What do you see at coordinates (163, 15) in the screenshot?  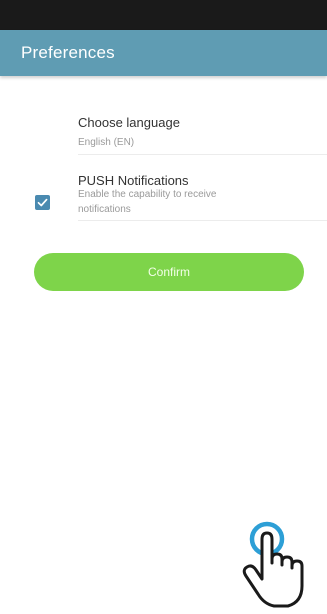 I see `status-bar` at bounding box center [163, 15].